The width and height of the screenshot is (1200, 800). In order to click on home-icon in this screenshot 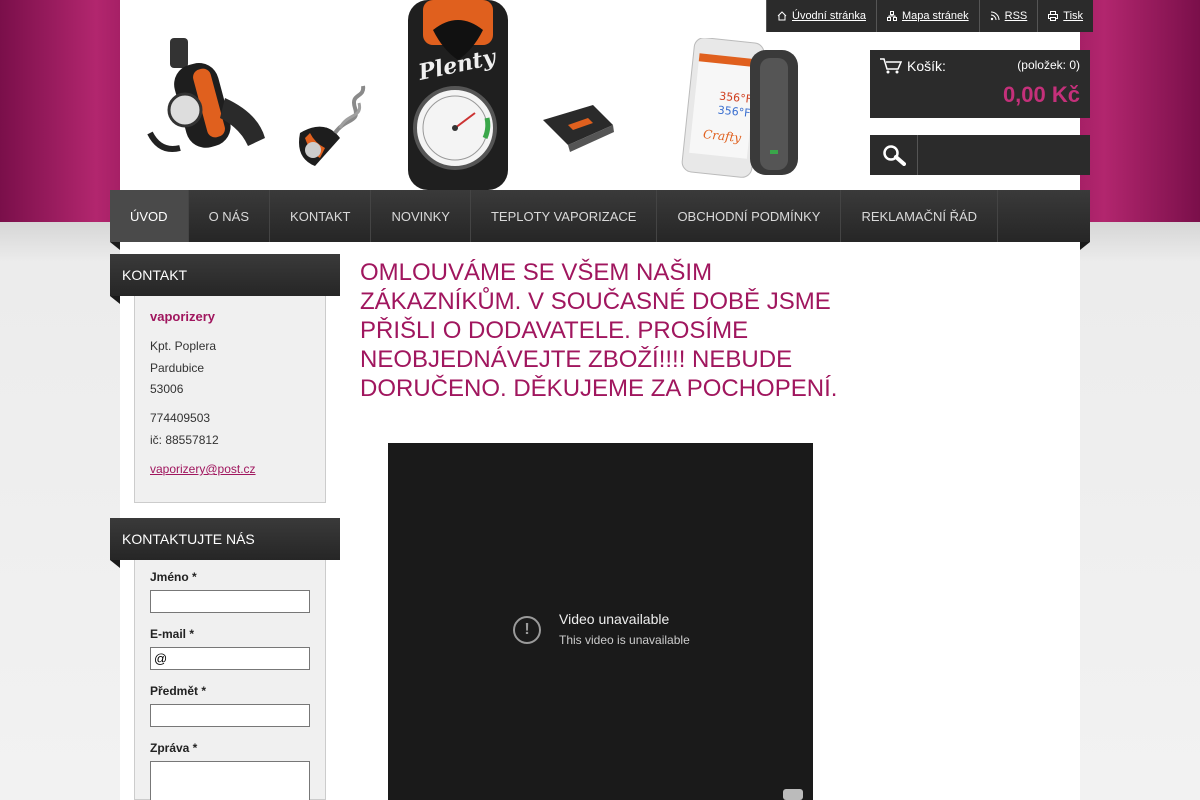, I will do `click(782, 16)`.